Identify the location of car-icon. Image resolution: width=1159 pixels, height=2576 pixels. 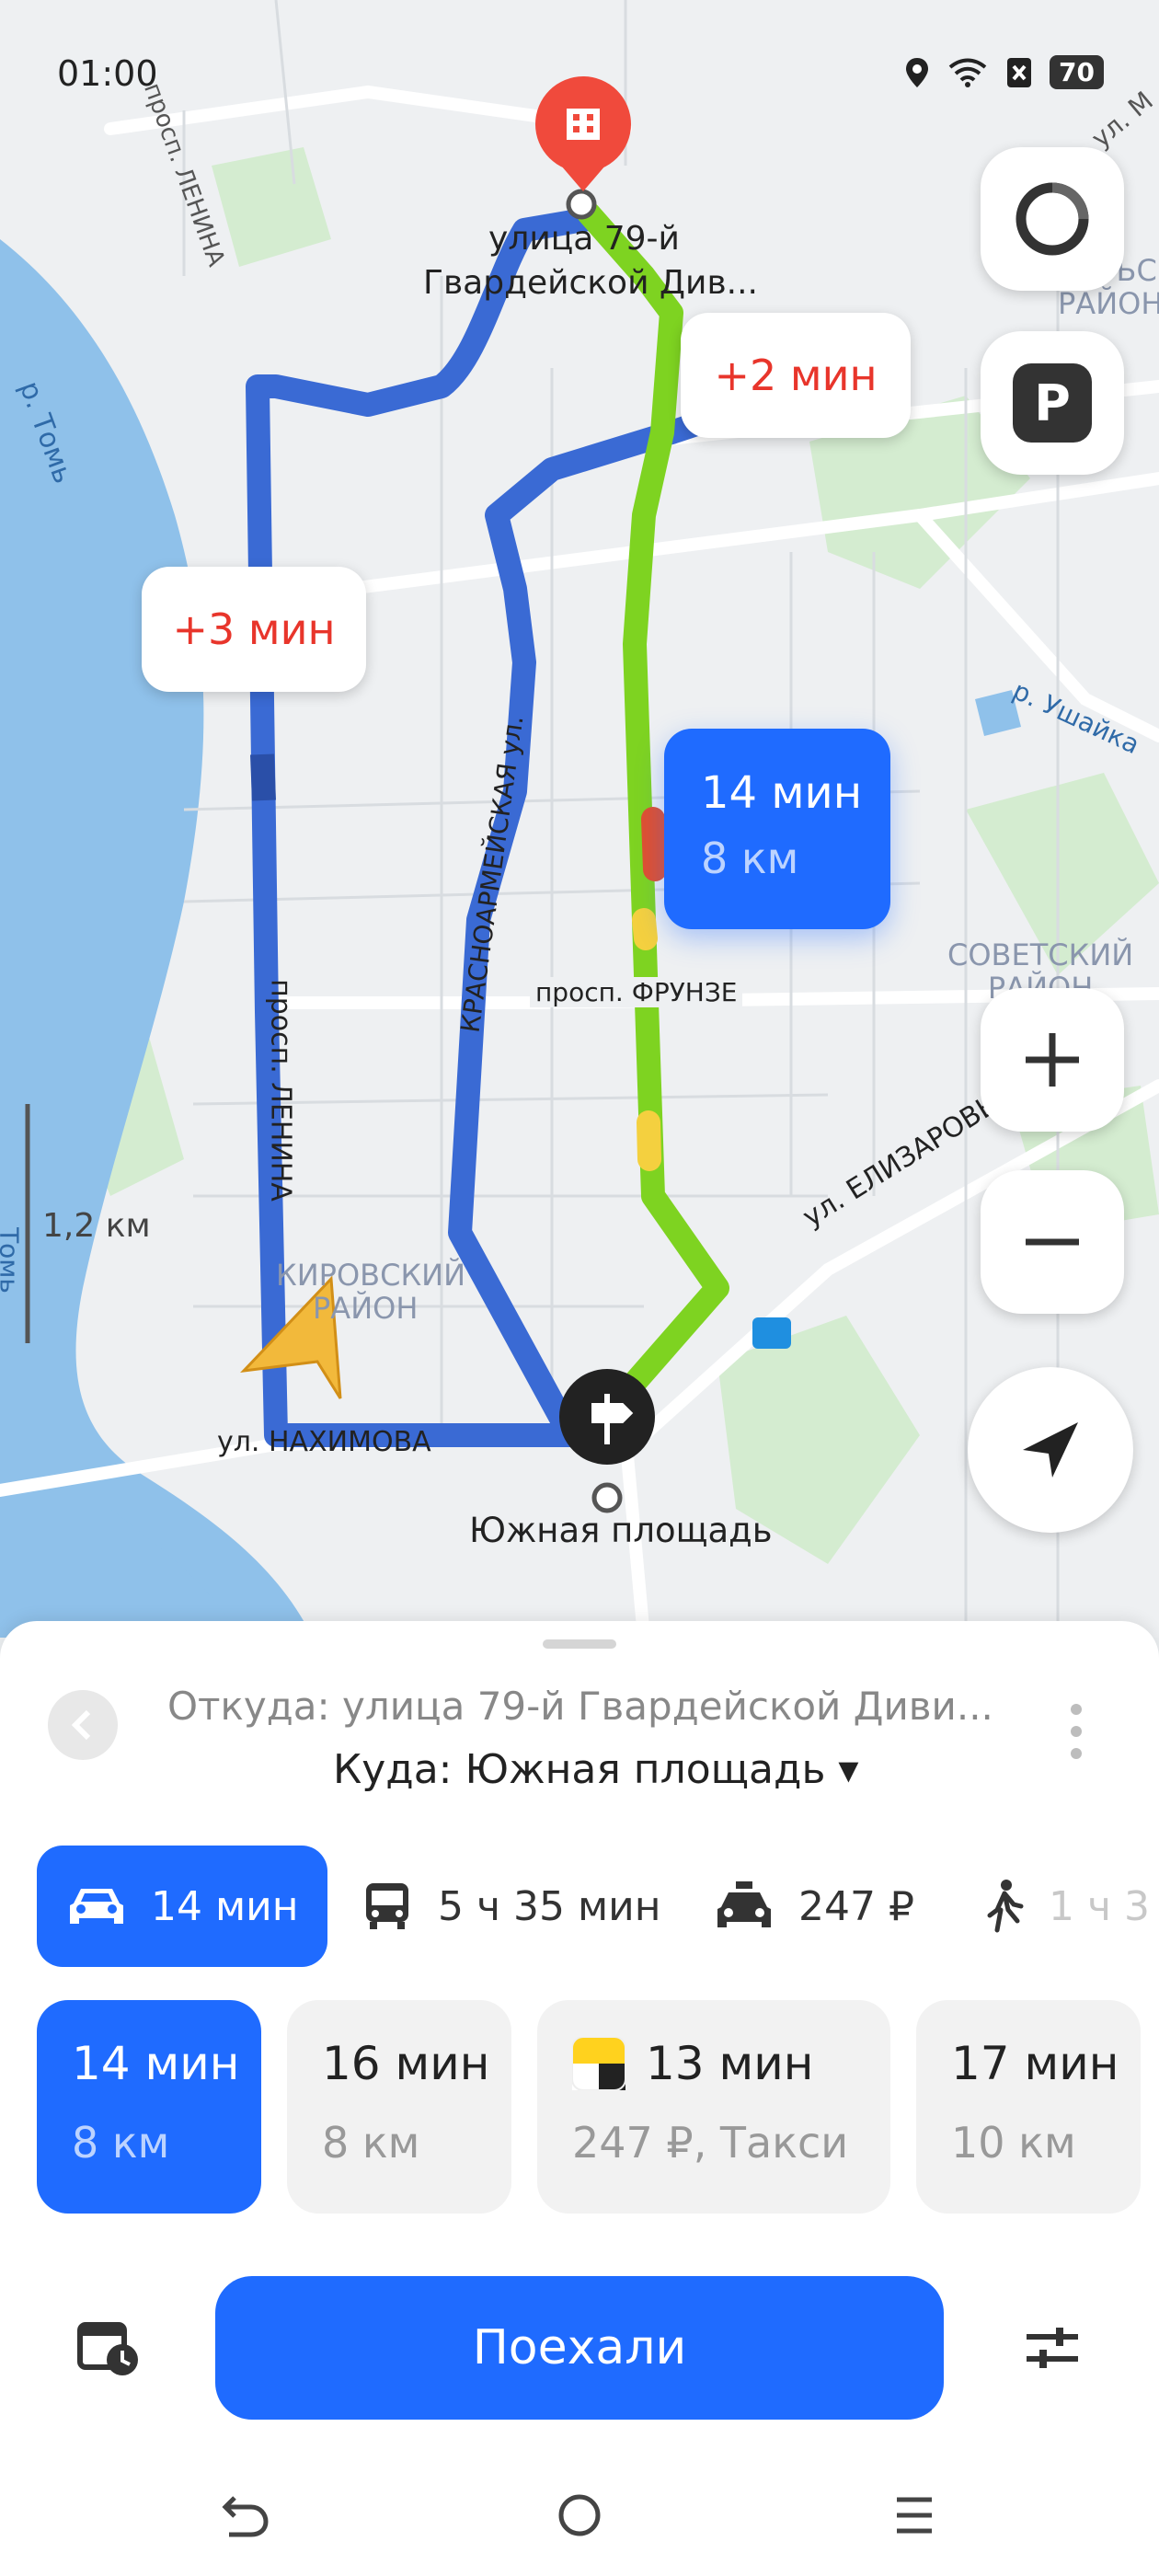
(96, 1906).